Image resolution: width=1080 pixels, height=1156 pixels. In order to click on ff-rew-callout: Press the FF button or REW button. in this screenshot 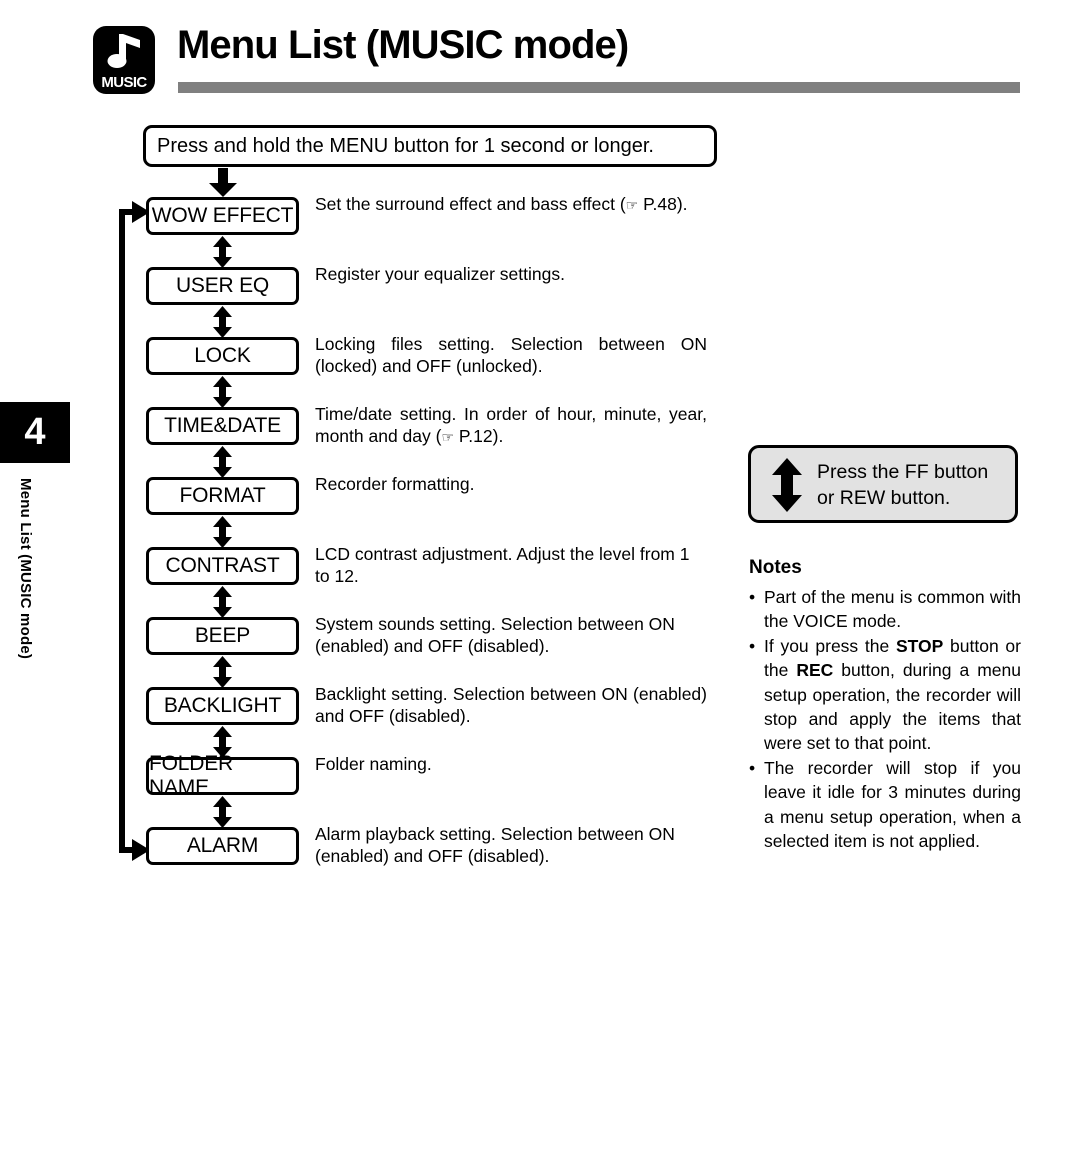, I will do `click(883, 484)`.